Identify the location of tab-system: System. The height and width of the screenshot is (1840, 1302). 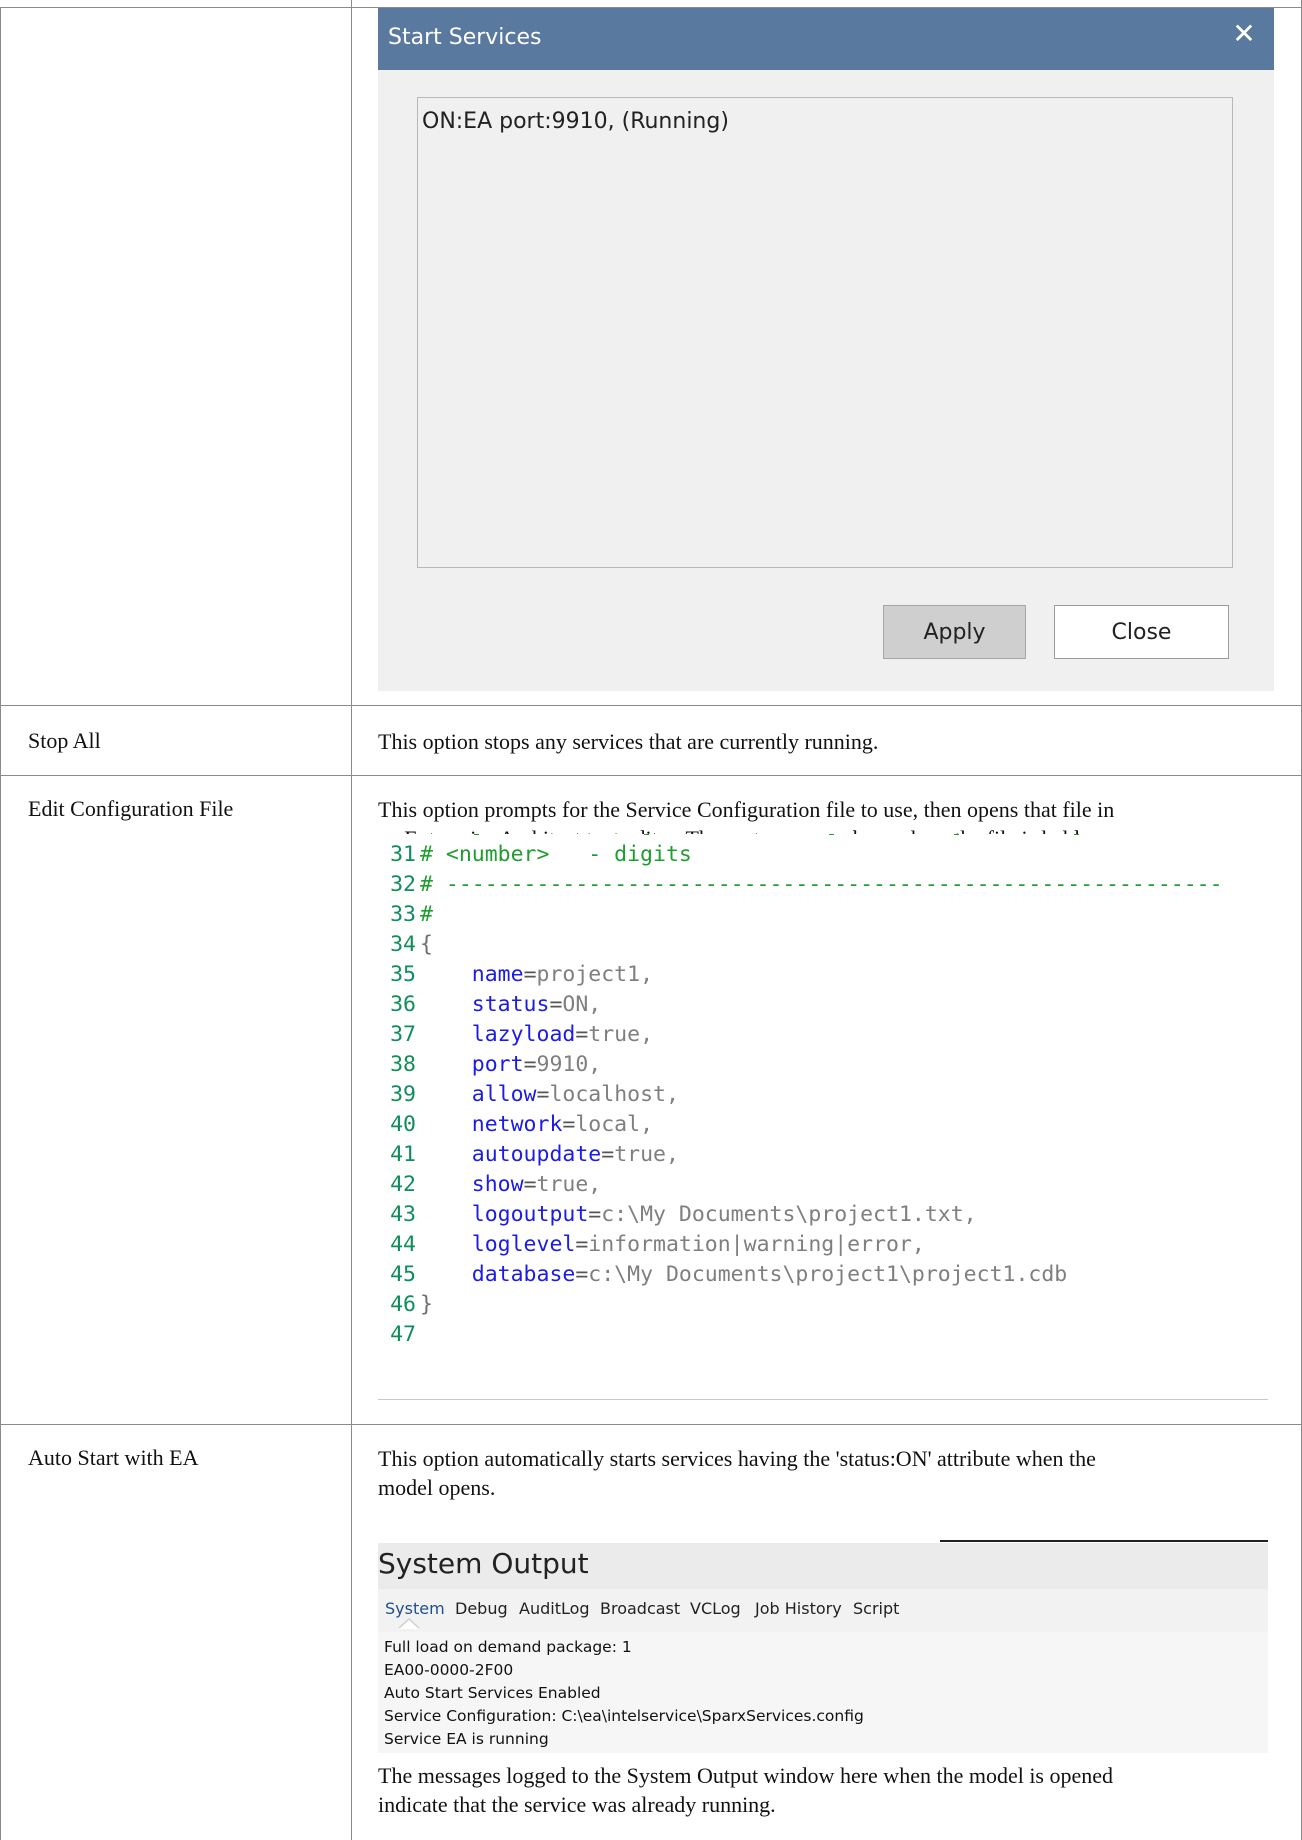
(415, 1608).